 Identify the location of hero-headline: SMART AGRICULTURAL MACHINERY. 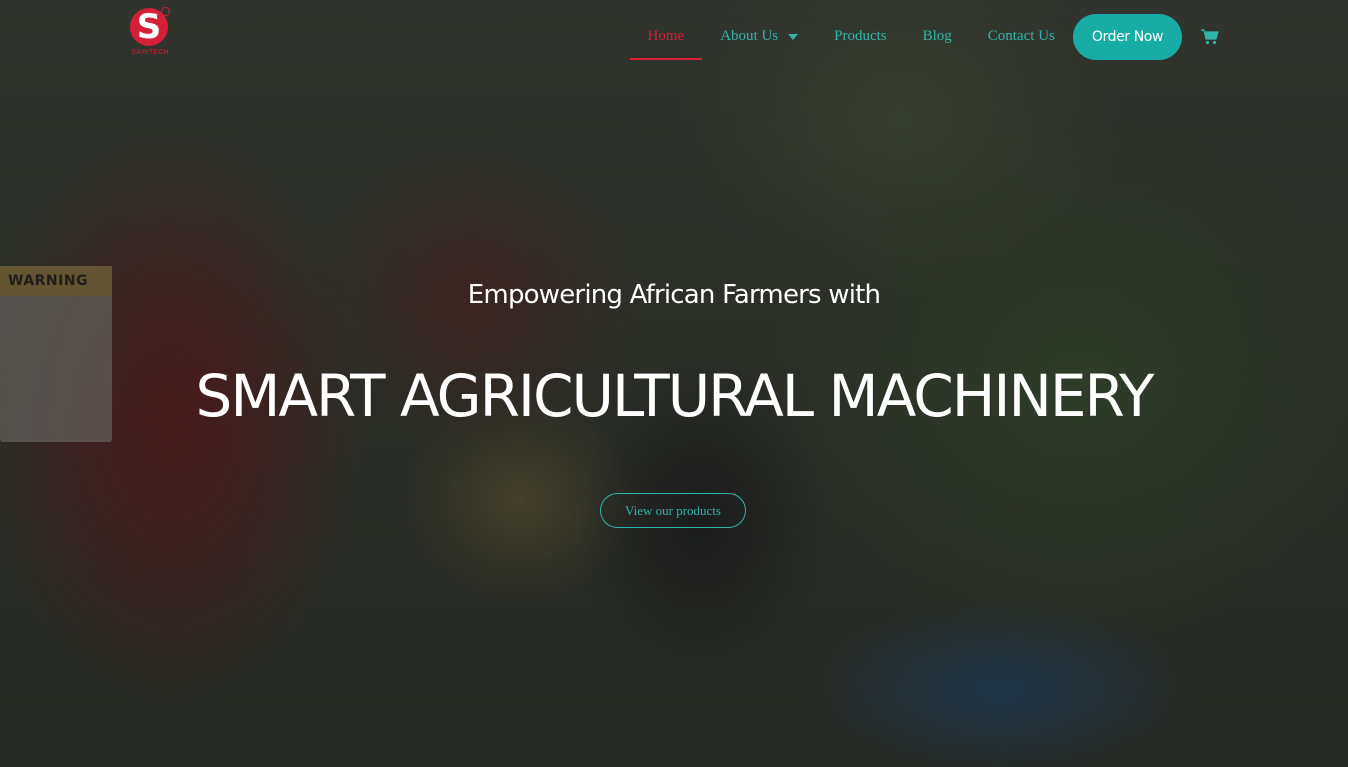
(675, 396).